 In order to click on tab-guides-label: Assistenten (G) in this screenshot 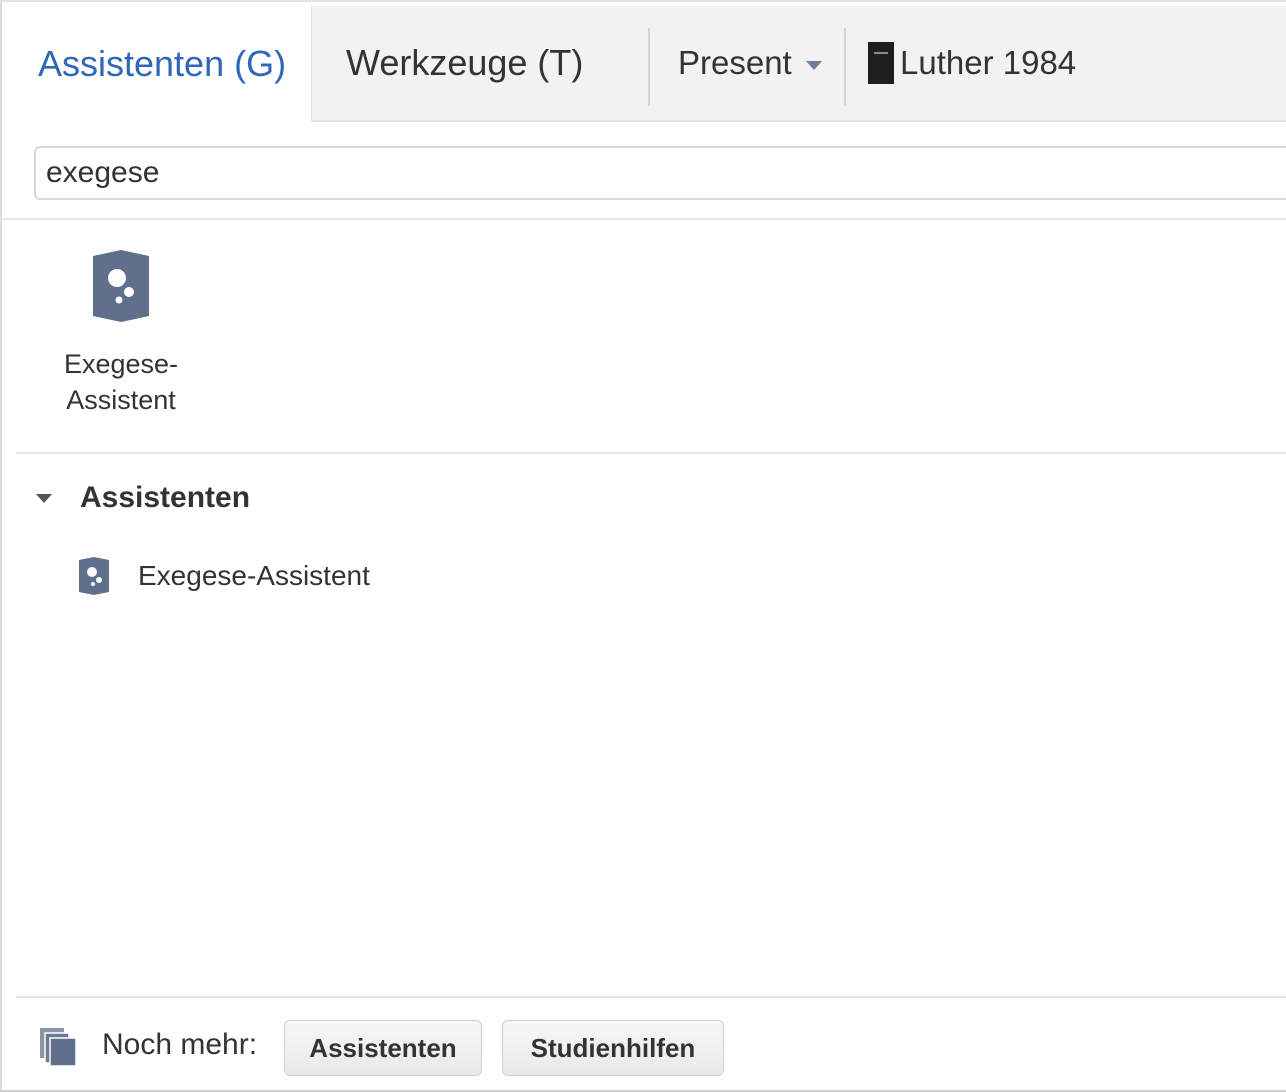, I will do `click(162, 63)`.